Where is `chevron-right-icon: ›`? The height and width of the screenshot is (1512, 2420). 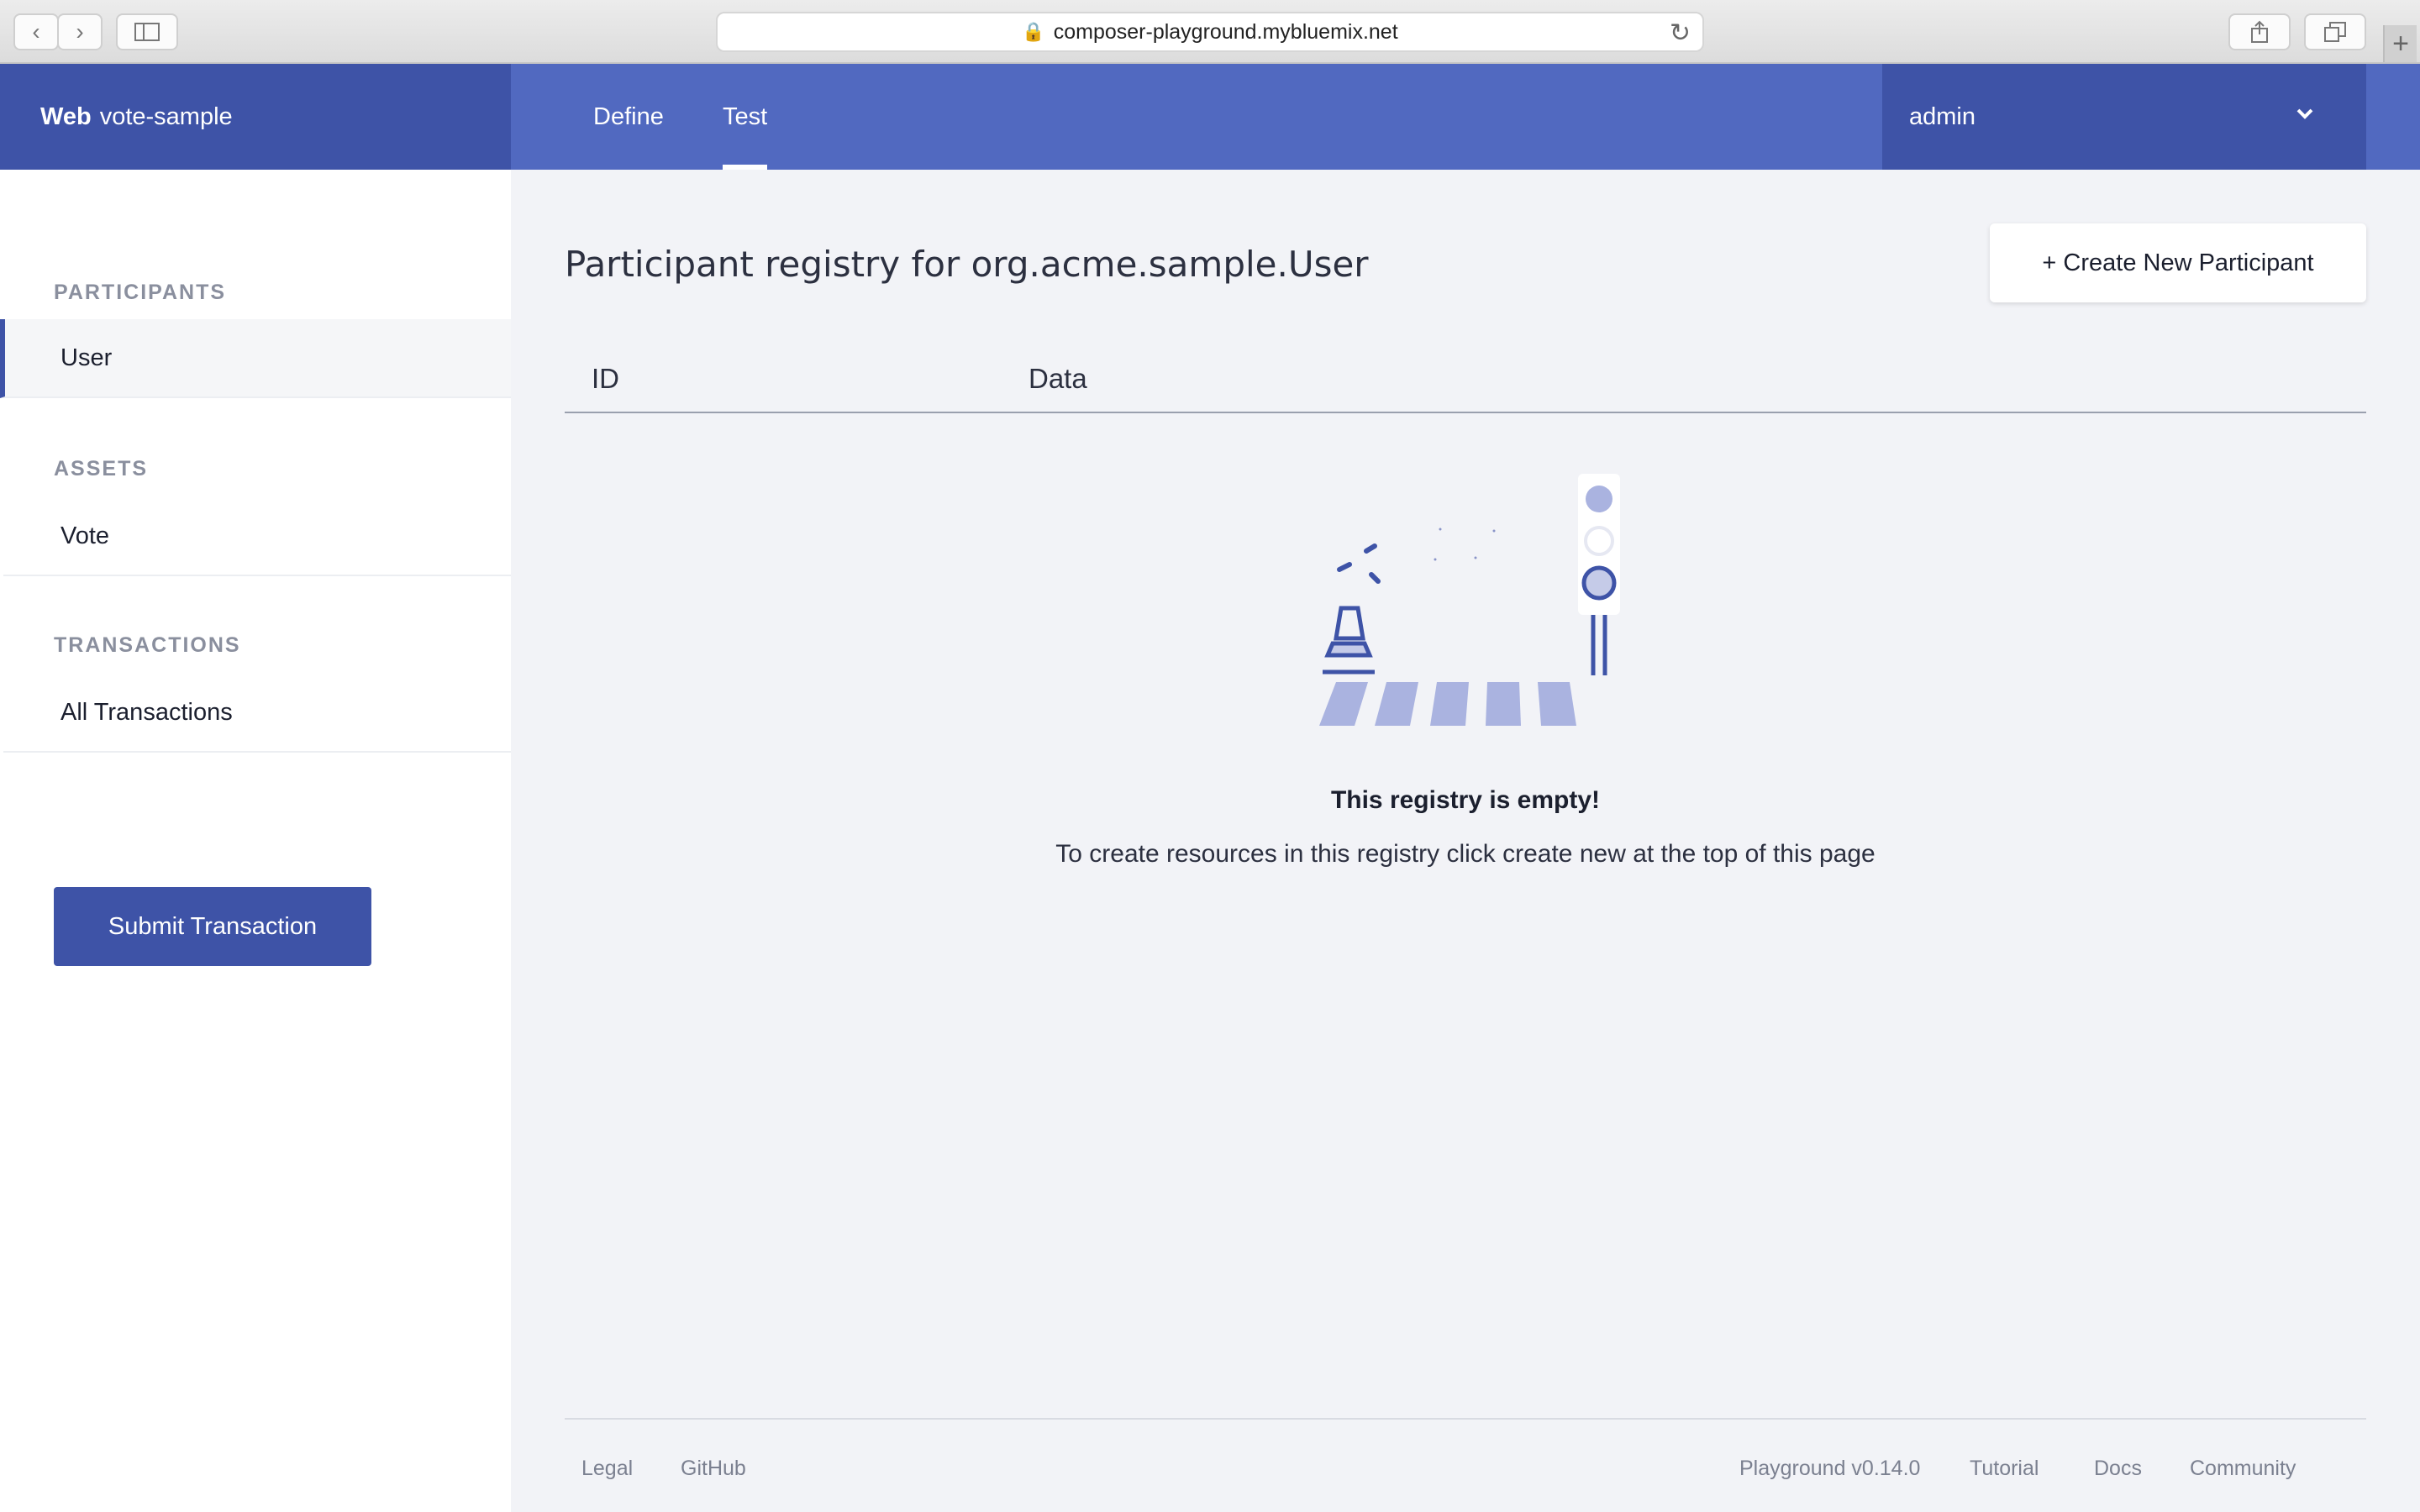
chevron-right-icon: › is located at coordinates (80, 31).